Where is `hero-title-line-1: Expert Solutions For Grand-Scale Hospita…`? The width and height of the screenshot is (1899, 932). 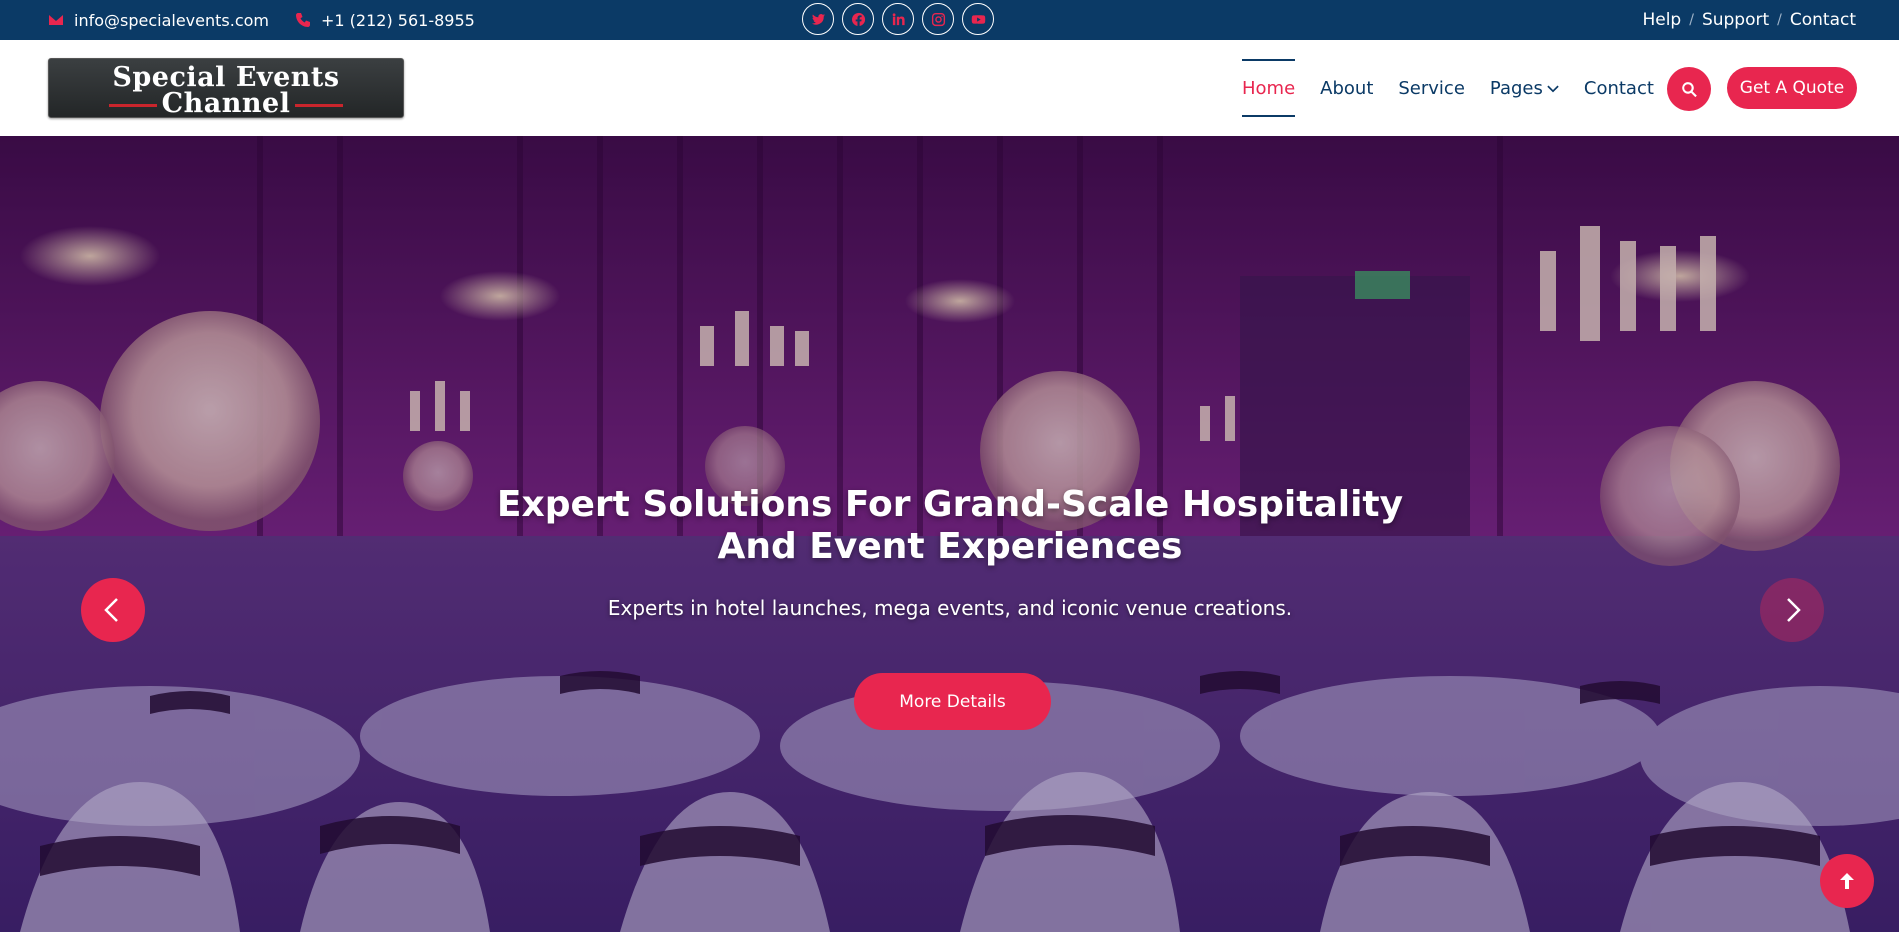
hero-title-line-1: Expert Solutions For Grand-Scale Hospita… is located at coordinates (950, 504).